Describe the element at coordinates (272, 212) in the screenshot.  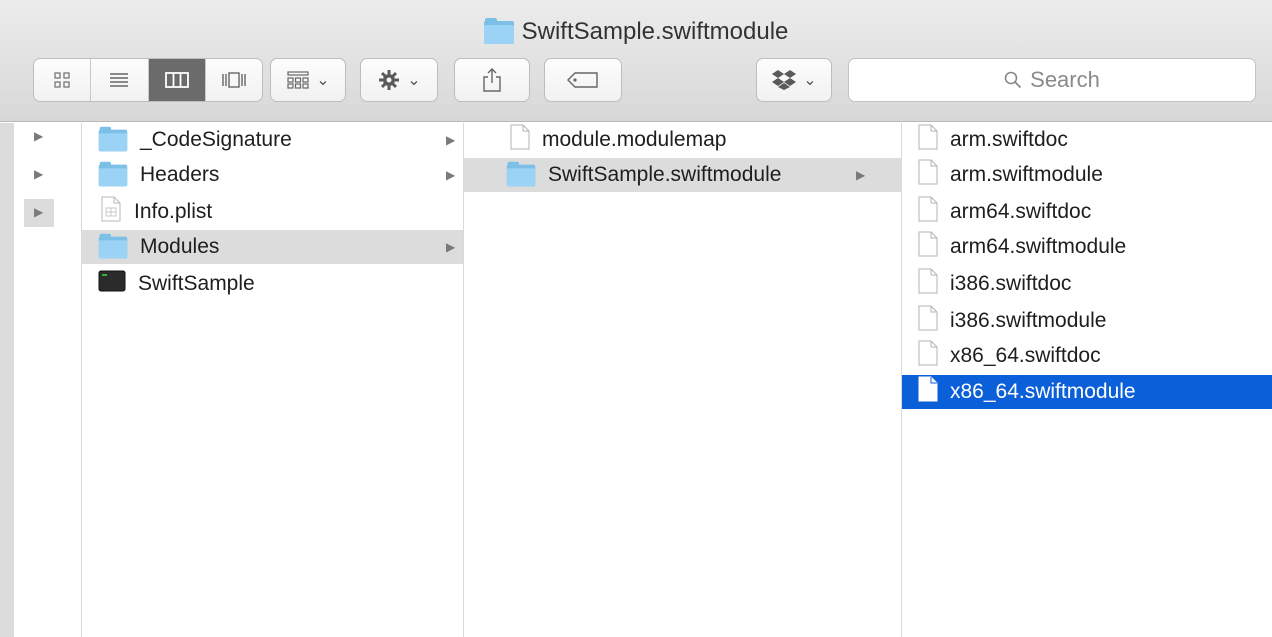
I see `list-item: Info.plist` at that location.